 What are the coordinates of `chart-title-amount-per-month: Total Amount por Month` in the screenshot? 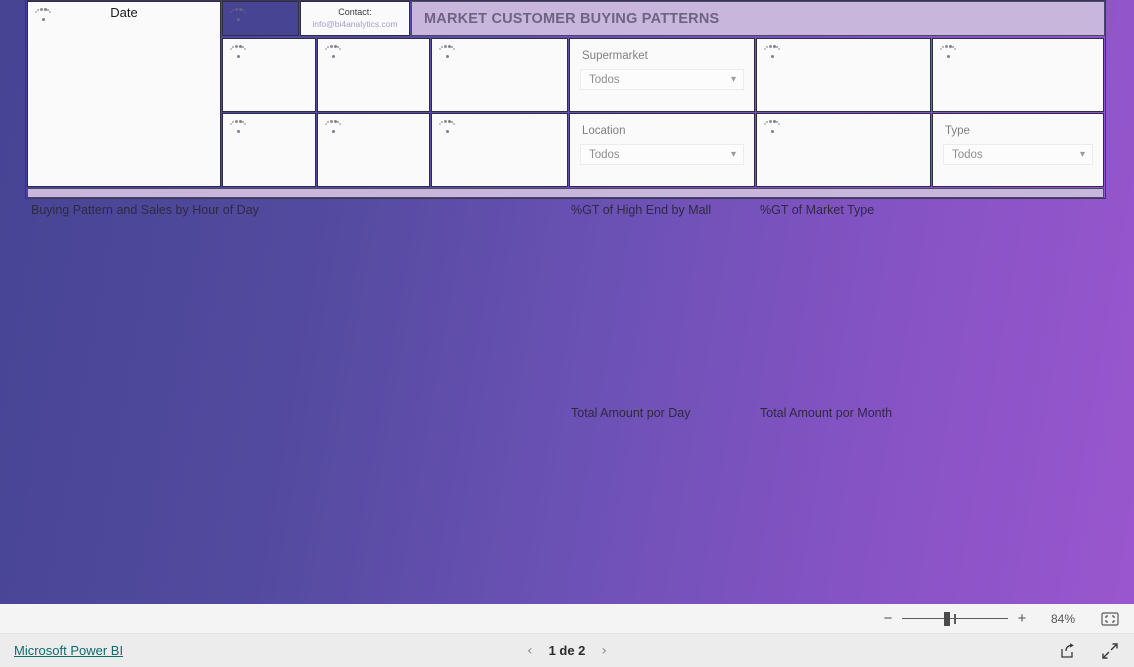 It's located at (826, 413).